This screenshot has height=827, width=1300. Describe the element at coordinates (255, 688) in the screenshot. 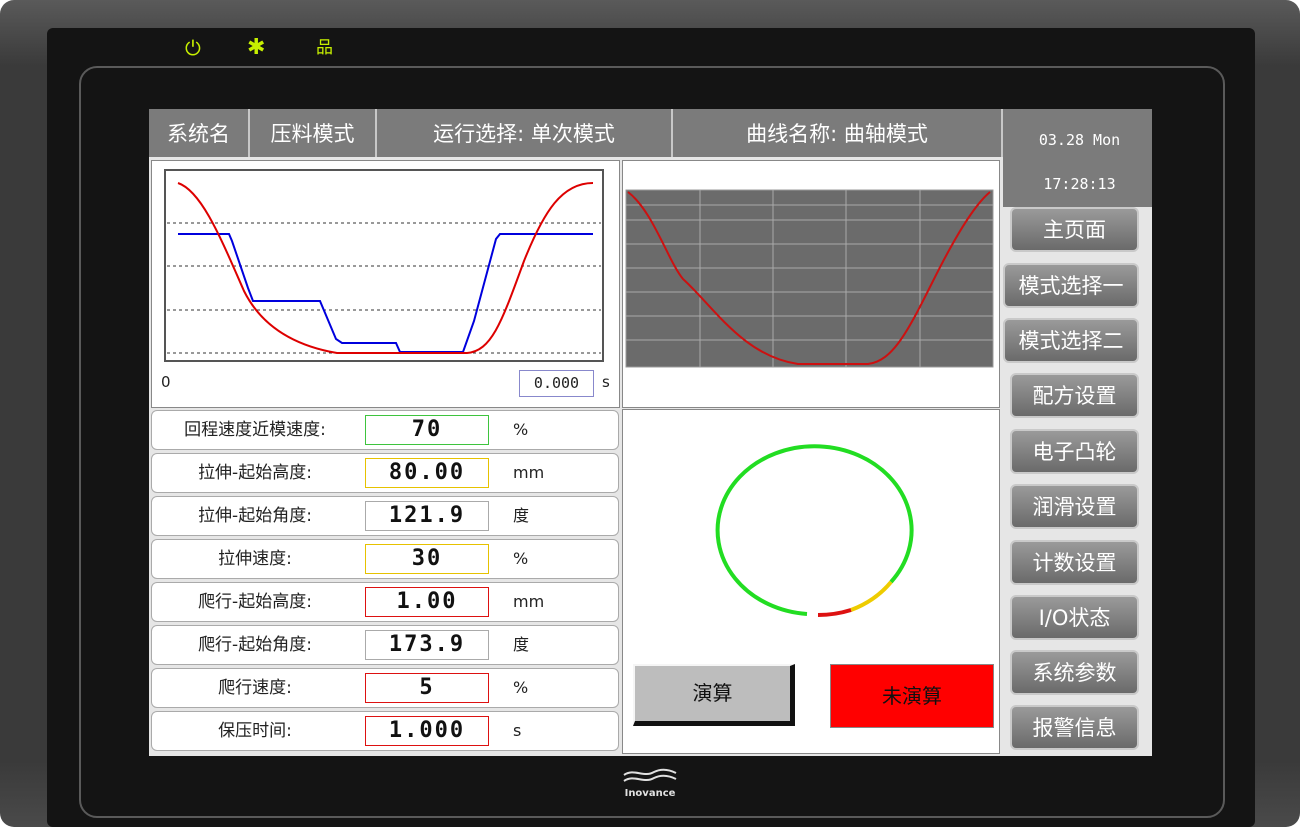

I see `param-label: 爬行速度:` at that location.